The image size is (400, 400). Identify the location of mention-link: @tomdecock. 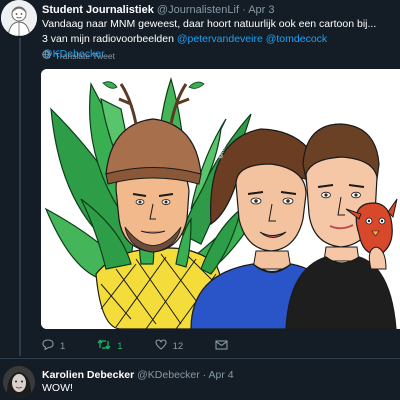
(296, 39).